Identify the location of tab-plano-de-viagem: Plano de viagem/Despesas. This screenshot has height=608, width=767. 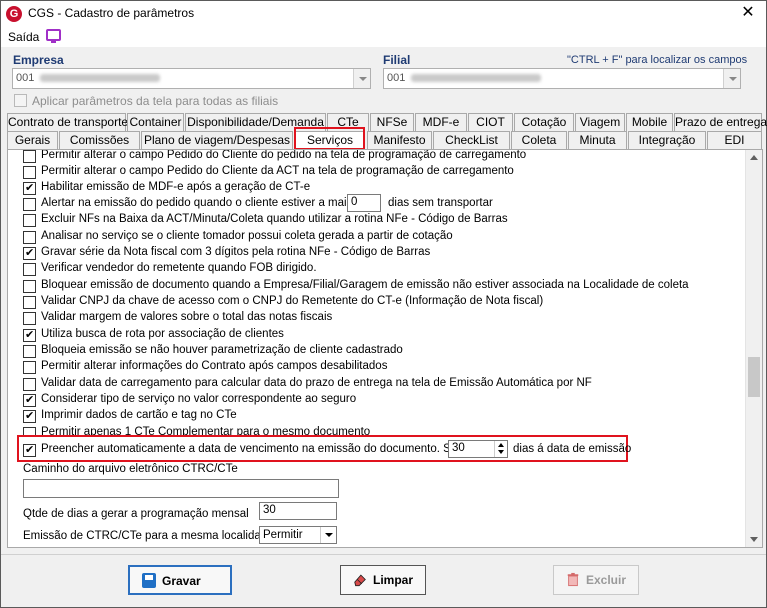
(217, 140).